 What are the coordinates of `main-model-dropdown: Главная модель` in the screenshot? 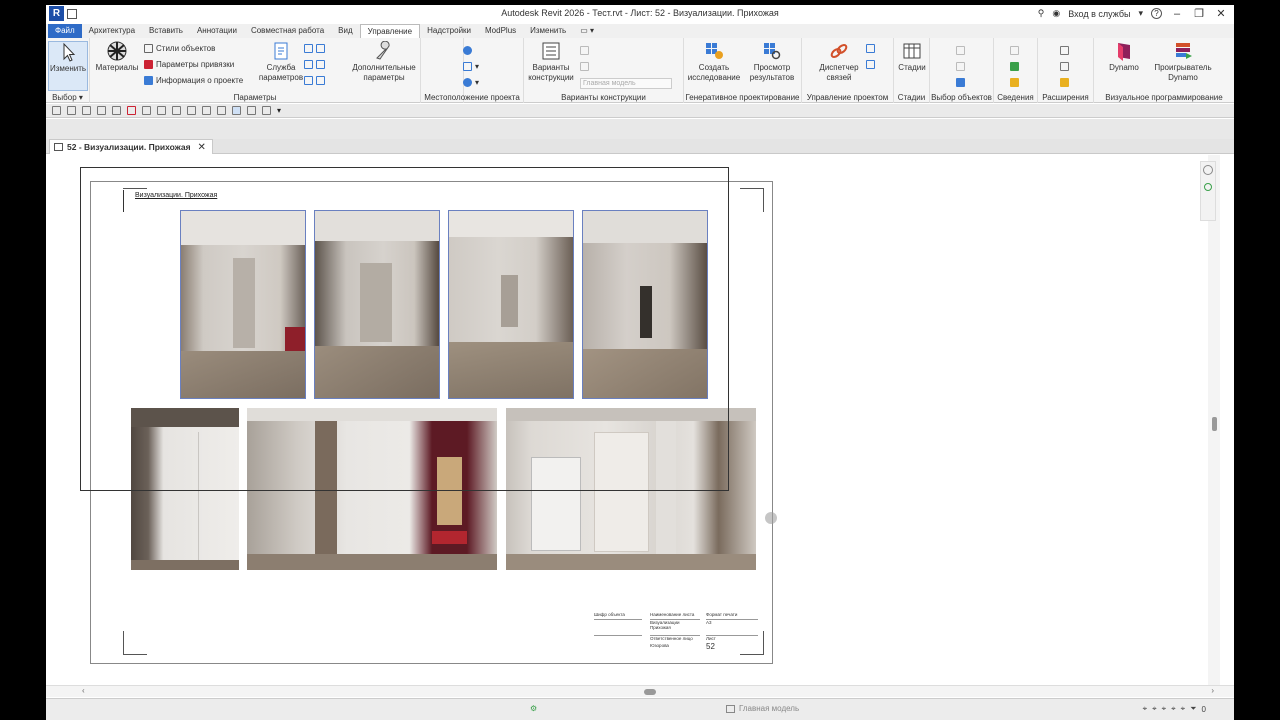 It's located at (626, 83).